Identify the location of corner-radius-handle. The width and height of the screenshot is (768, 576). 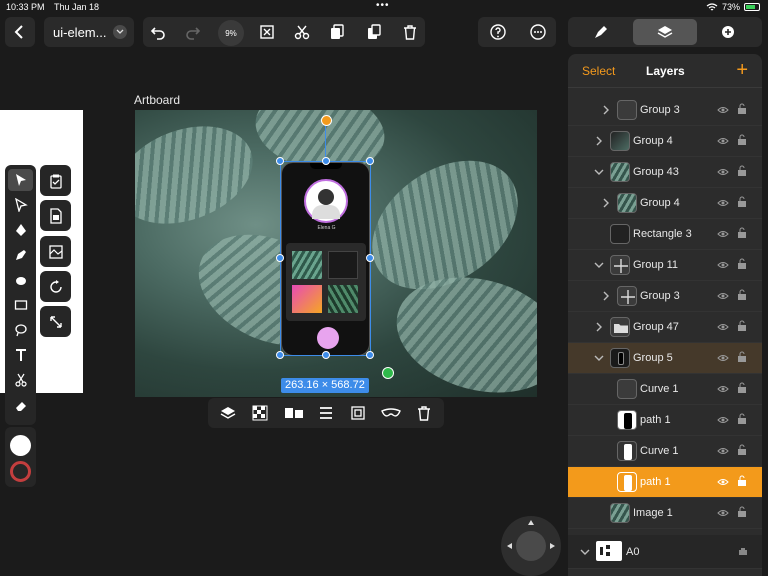
(388, 373).